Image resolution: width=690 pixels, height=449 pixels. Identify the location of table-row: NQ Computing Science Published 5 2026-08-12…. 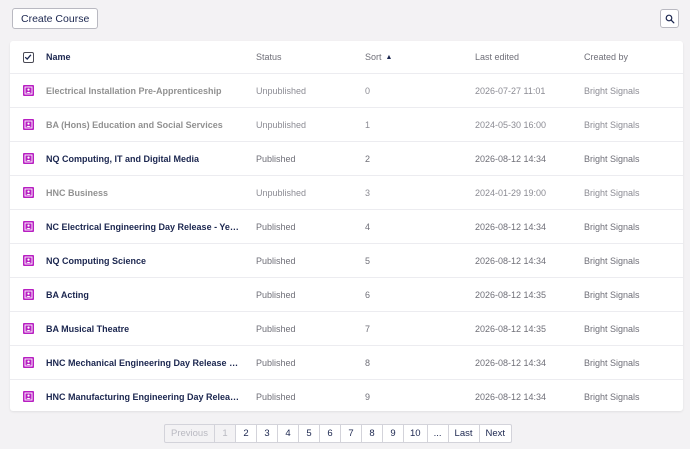
(346, 261).